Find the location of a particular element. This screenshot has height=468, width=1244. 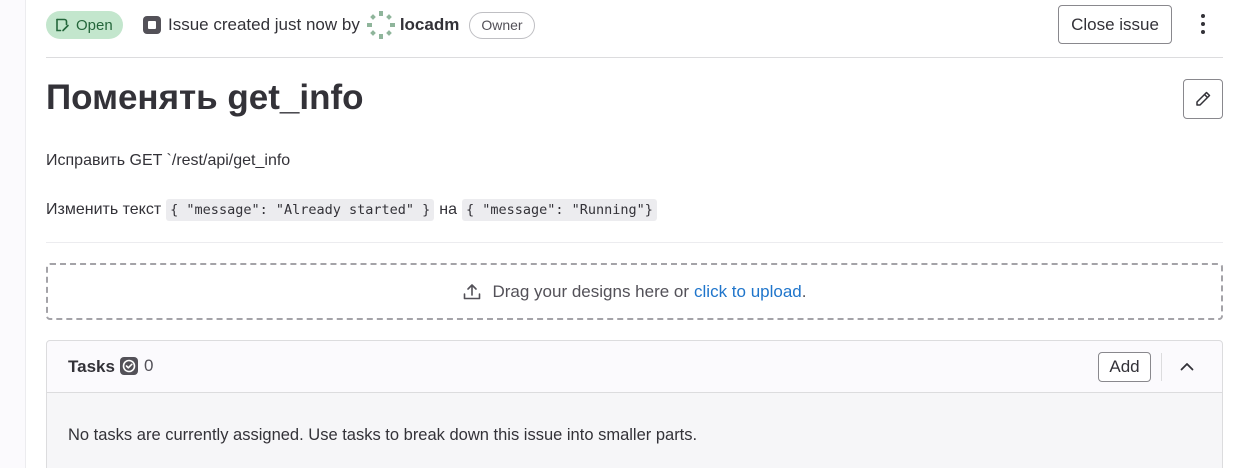

status-badge: Open is located at coordinates (84, 25).